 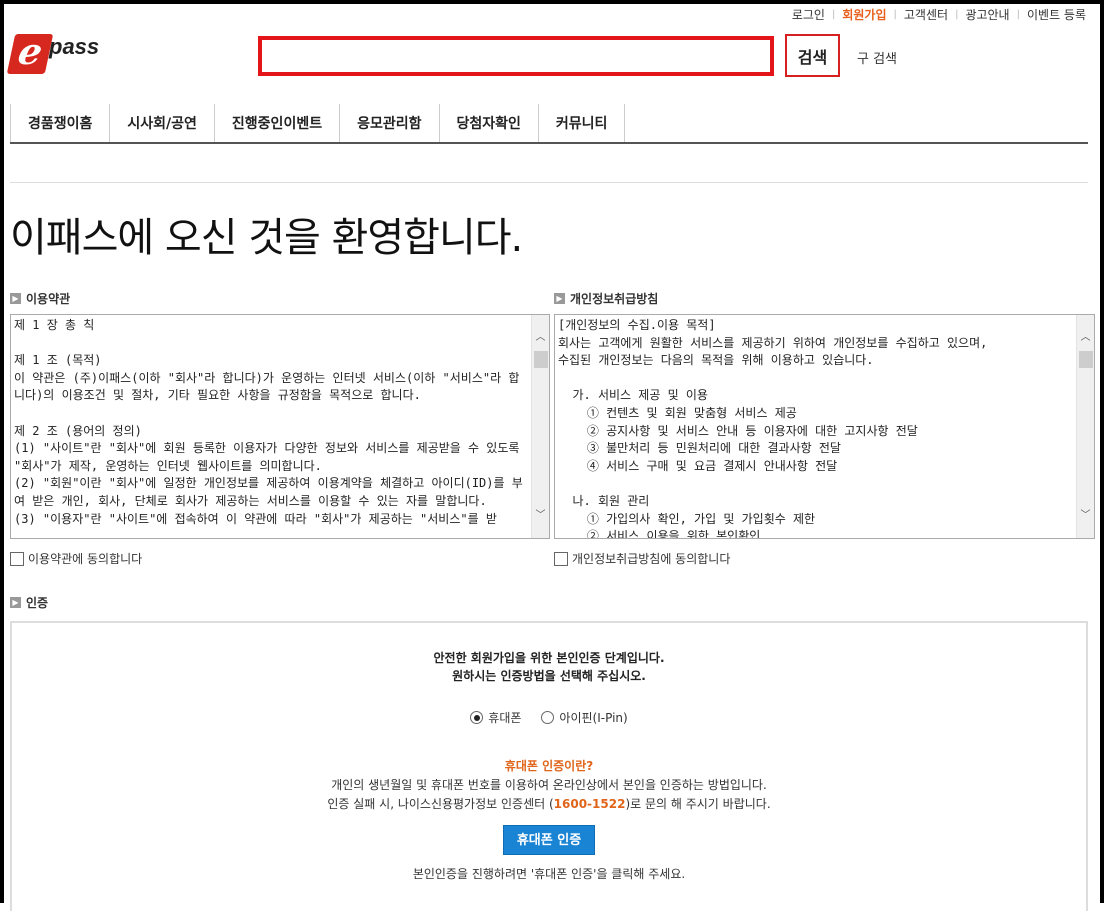 I want to click on privacy-agree-label: 개인정보취급방침에 동의합니다, so click(x=651, y=559).